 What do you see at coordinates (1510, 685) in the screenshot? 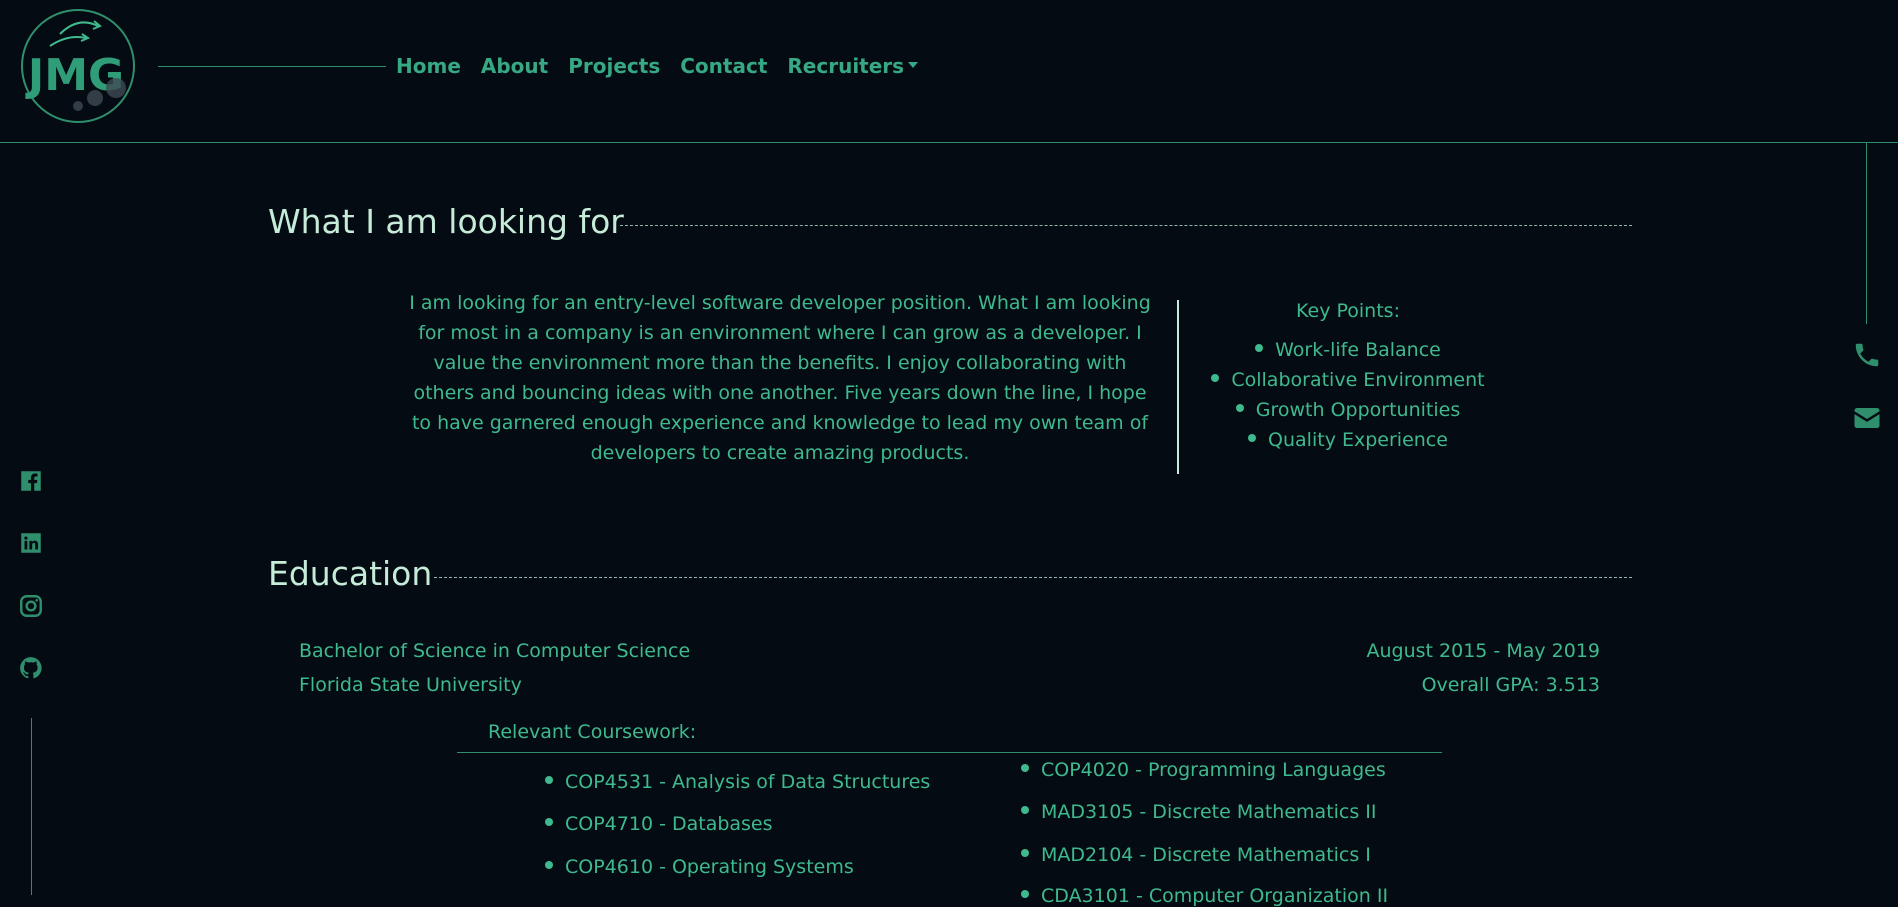
I see `gpa-text: Overall GPA: 3.513` at bounding box center [1510, 685].